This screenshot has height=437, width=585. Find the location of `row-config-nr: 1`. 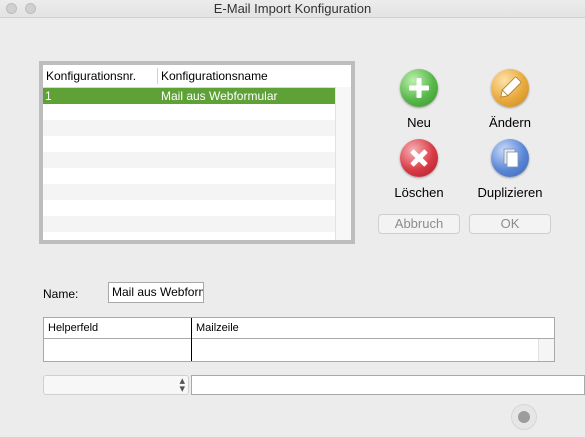

row-config-nr: 1 is located at coordinates (48, 96).